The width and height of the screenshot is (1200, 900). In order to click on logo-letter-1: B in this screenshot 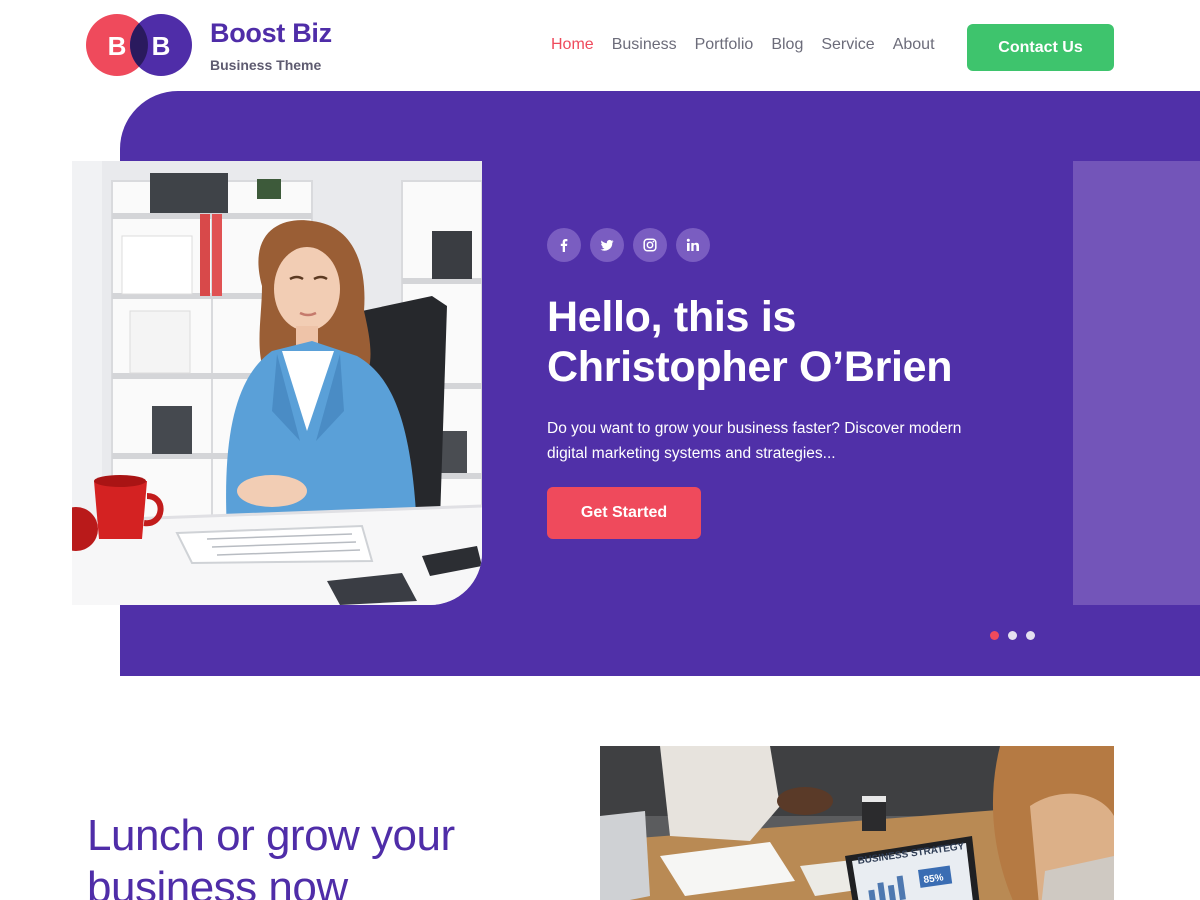, I will do `click(117, 46)`.